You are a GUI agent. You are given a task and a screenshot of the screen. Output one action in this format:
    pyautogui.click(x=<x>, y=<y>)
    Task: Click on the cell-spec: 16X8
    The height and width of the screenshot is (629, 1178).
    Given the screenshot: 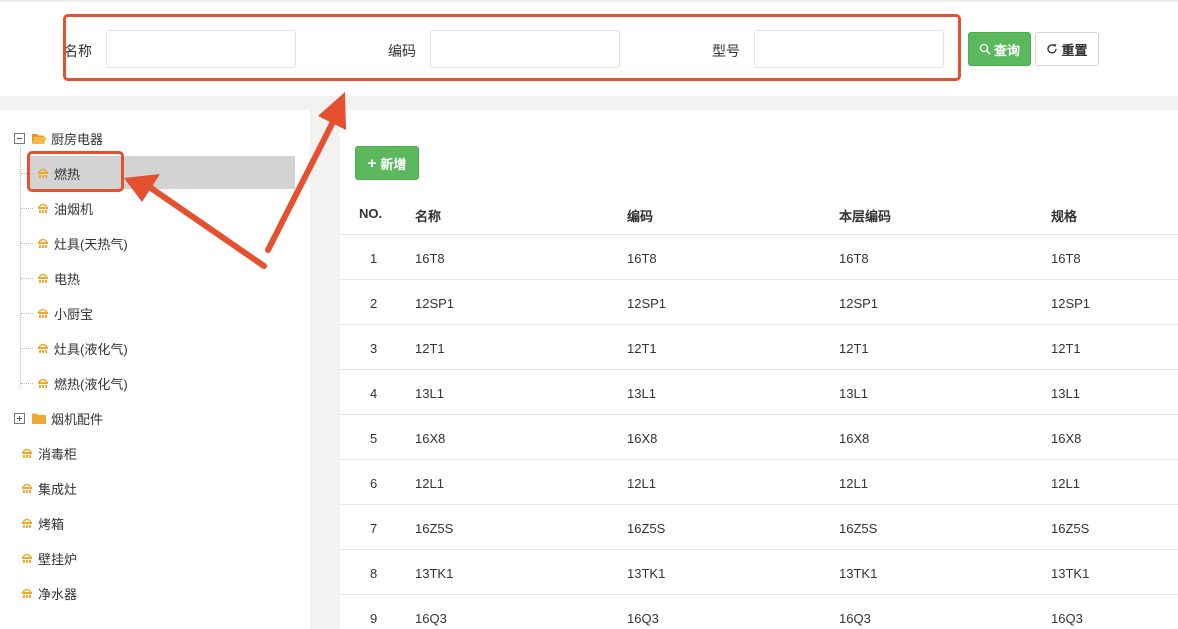 What is the action you would take?
    pyautogui.click(x=1066, y=438)
    